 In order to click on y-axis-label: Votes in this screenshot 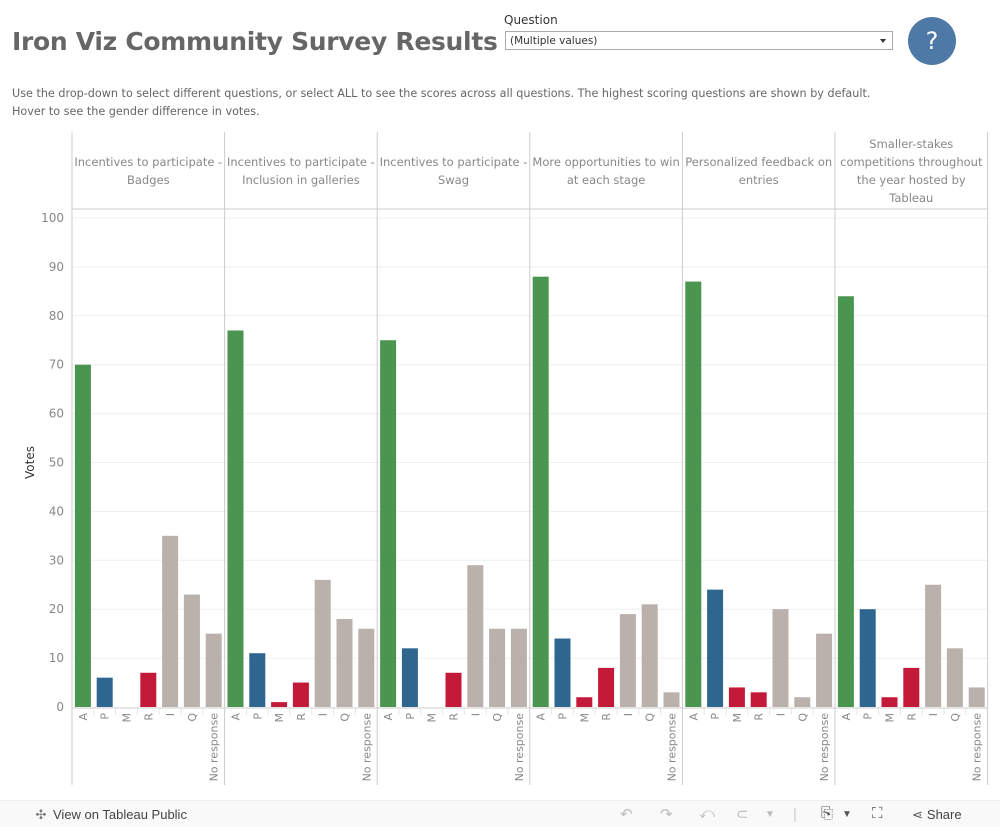, I will do `click(30, 462)`.